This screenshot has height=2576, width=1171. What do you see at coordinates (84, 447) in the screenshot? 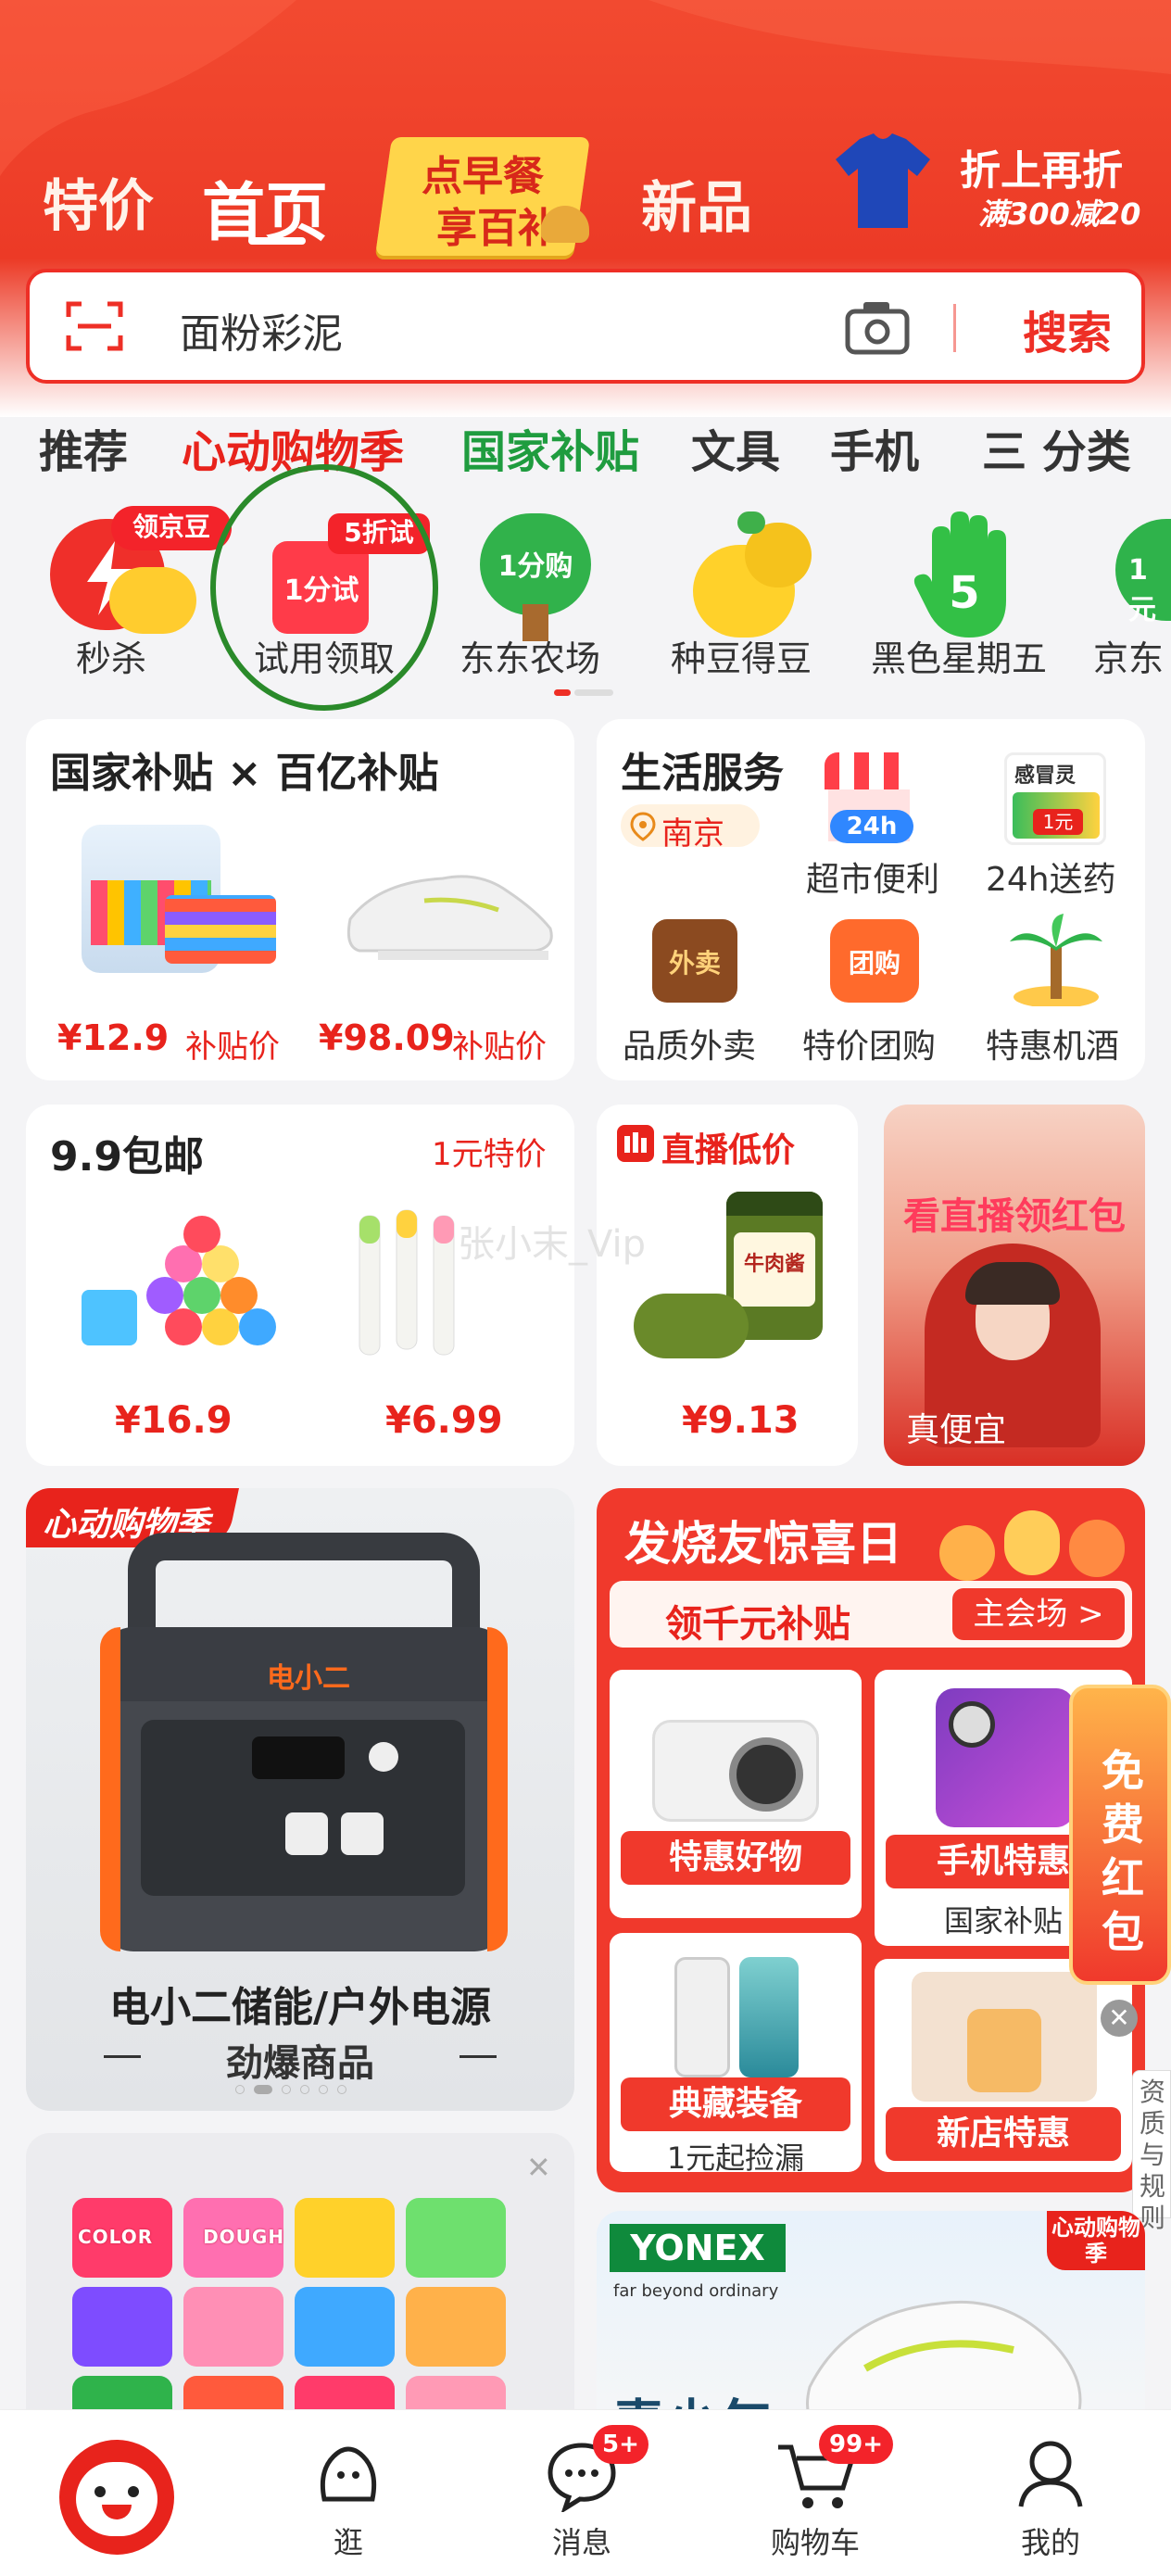
I see `cat-recommend: 推荐` at bounding box center [84, 447].